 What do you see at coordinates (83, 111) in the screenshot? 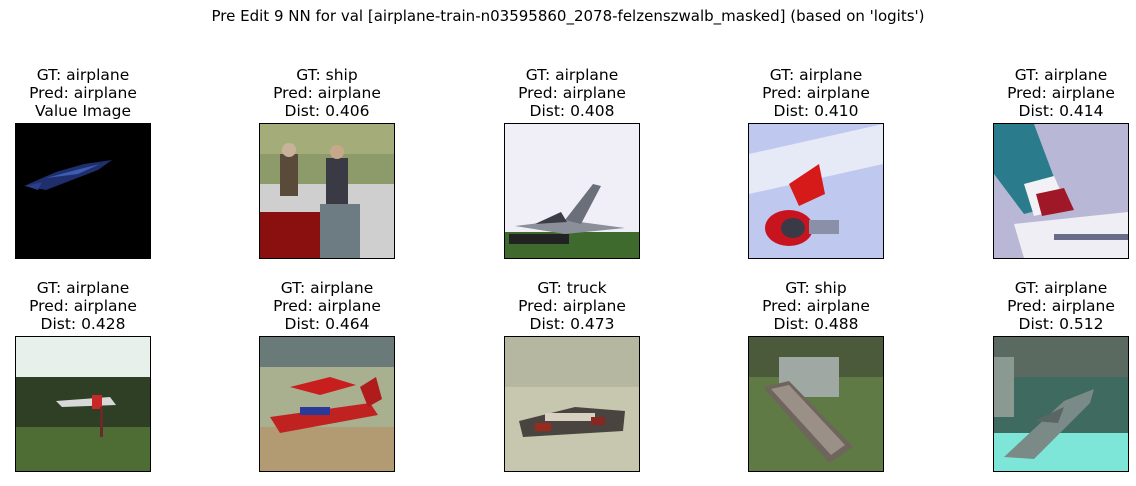
I see `value-image-label: Value Image` at bounding box center [83, 111].